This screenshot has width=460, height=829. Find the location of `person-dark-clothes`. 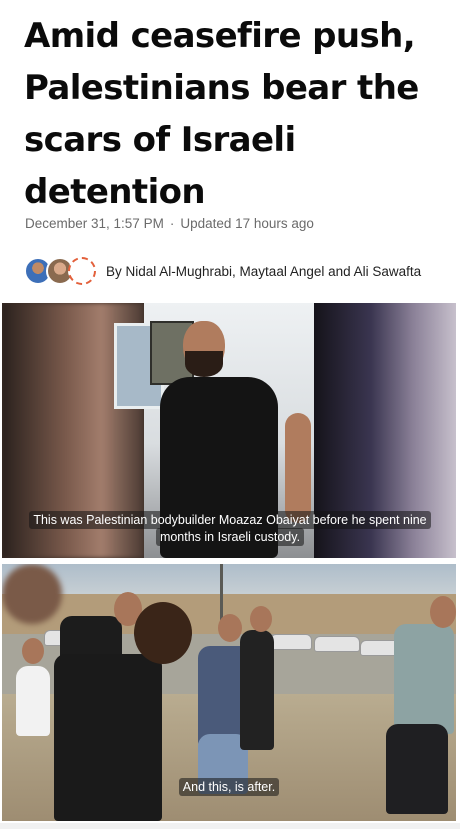

person-dark-clothes is located at coordinates (257, 690).